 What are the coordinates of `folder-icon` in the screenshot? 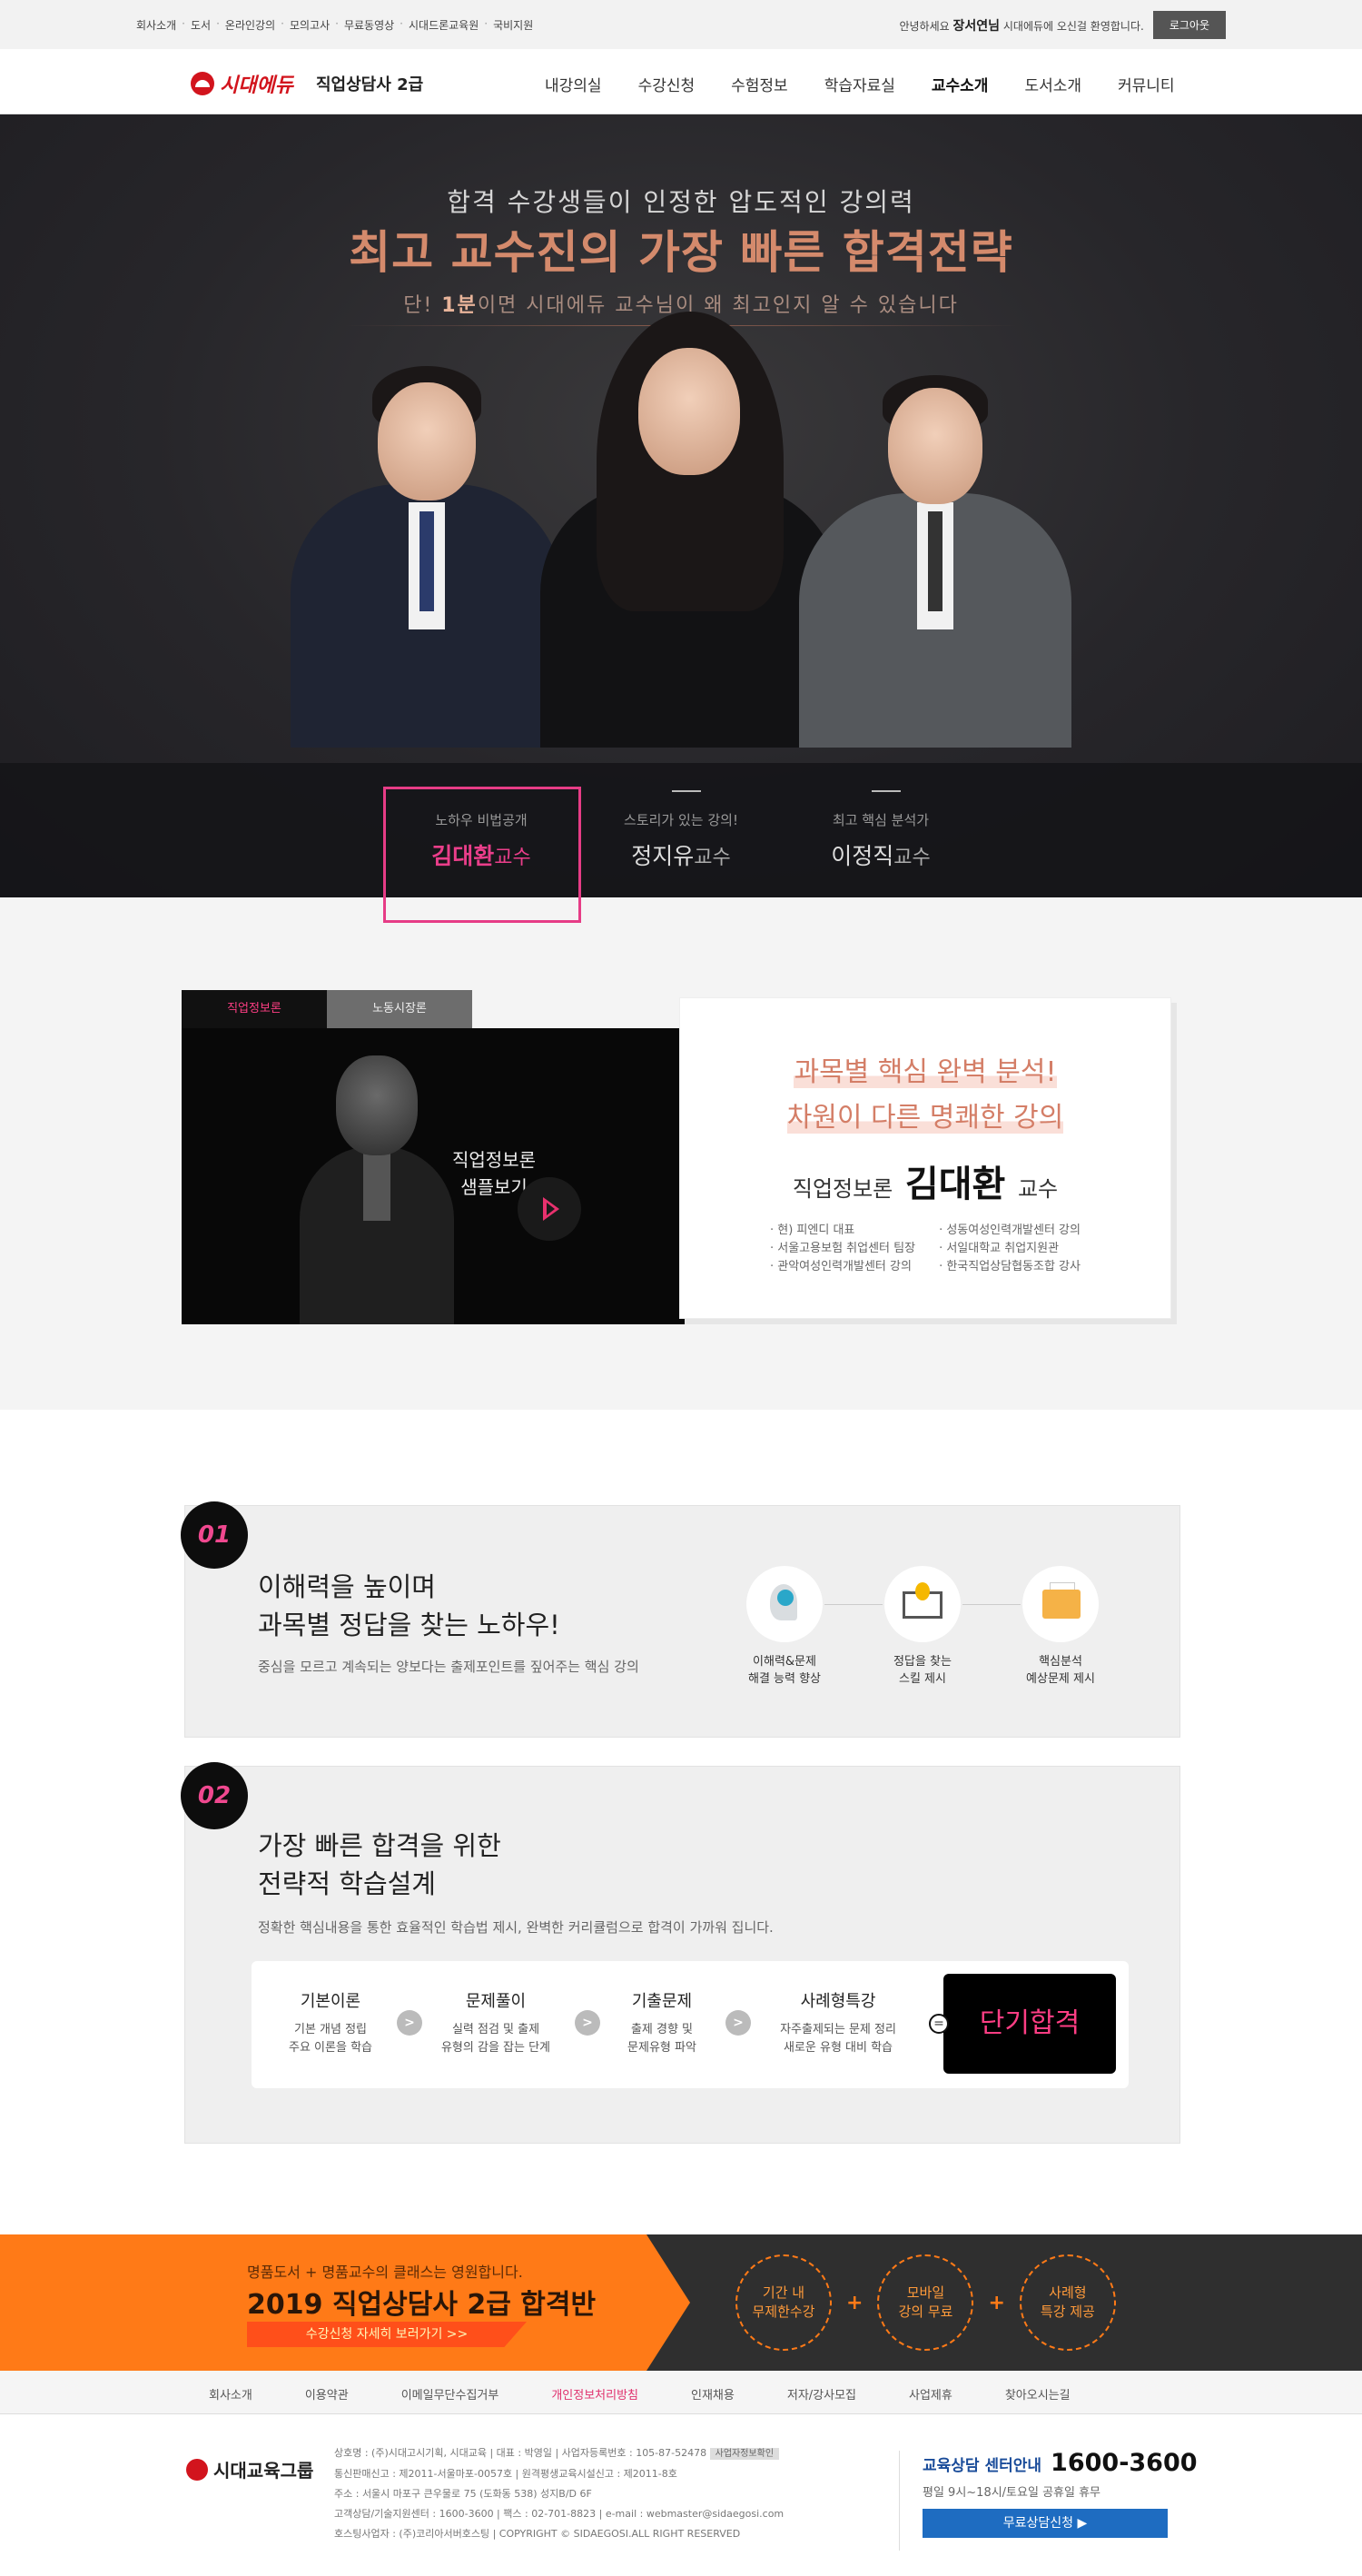 It's located at (1060, 1604).